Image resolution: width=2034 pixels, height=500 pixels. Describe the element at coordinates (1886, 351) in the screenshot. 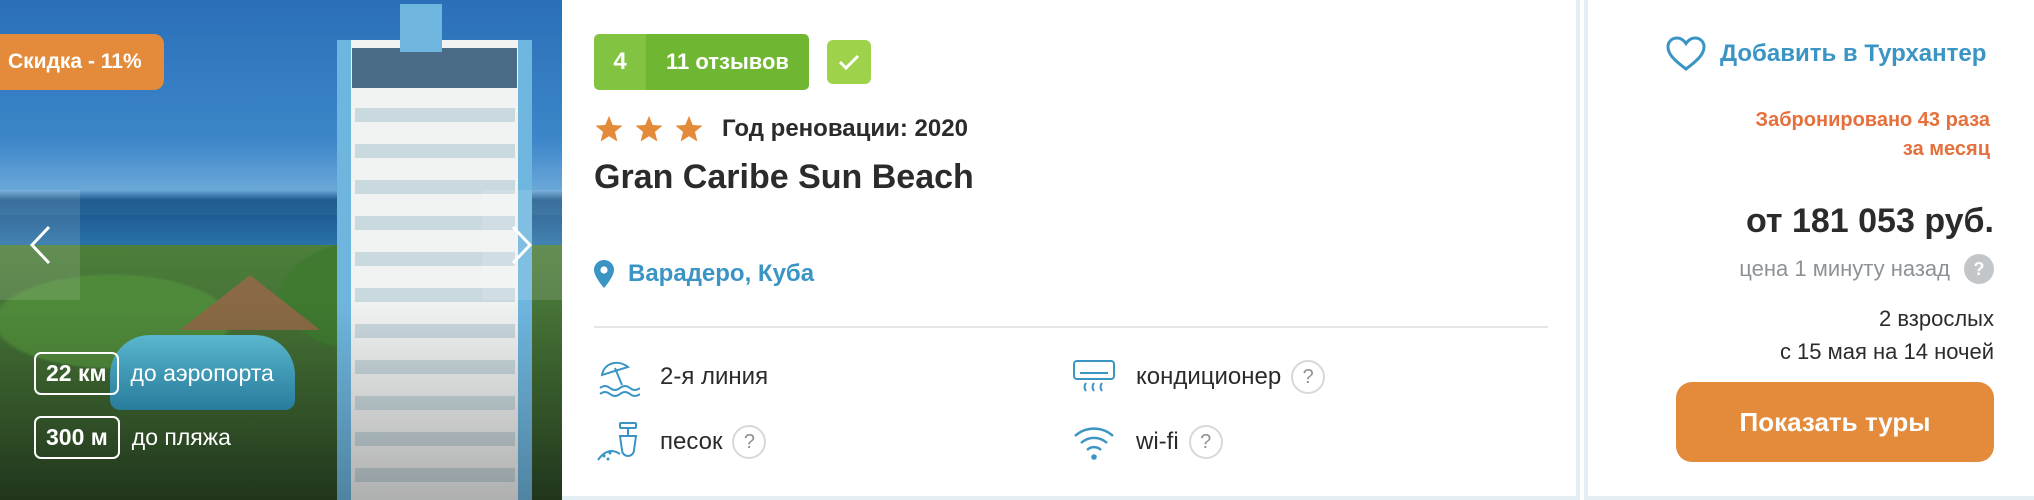

I see `trip-dates: с 15 мая на 14 ночей` at that location.